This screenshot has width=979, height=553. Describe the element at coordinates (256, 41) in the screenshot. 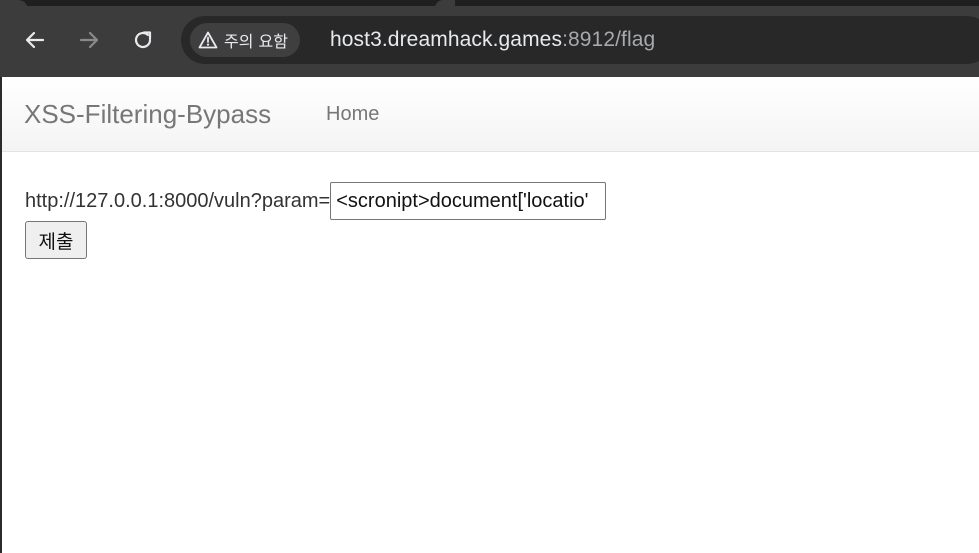

I see `security-label: 주의 요함` at that location.